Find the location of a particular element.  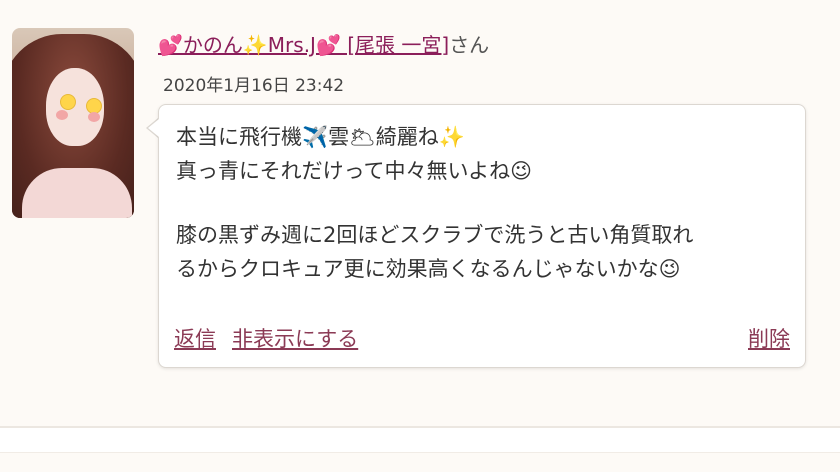

comment-author-honorific: さん is located at coordinates (469, 45).